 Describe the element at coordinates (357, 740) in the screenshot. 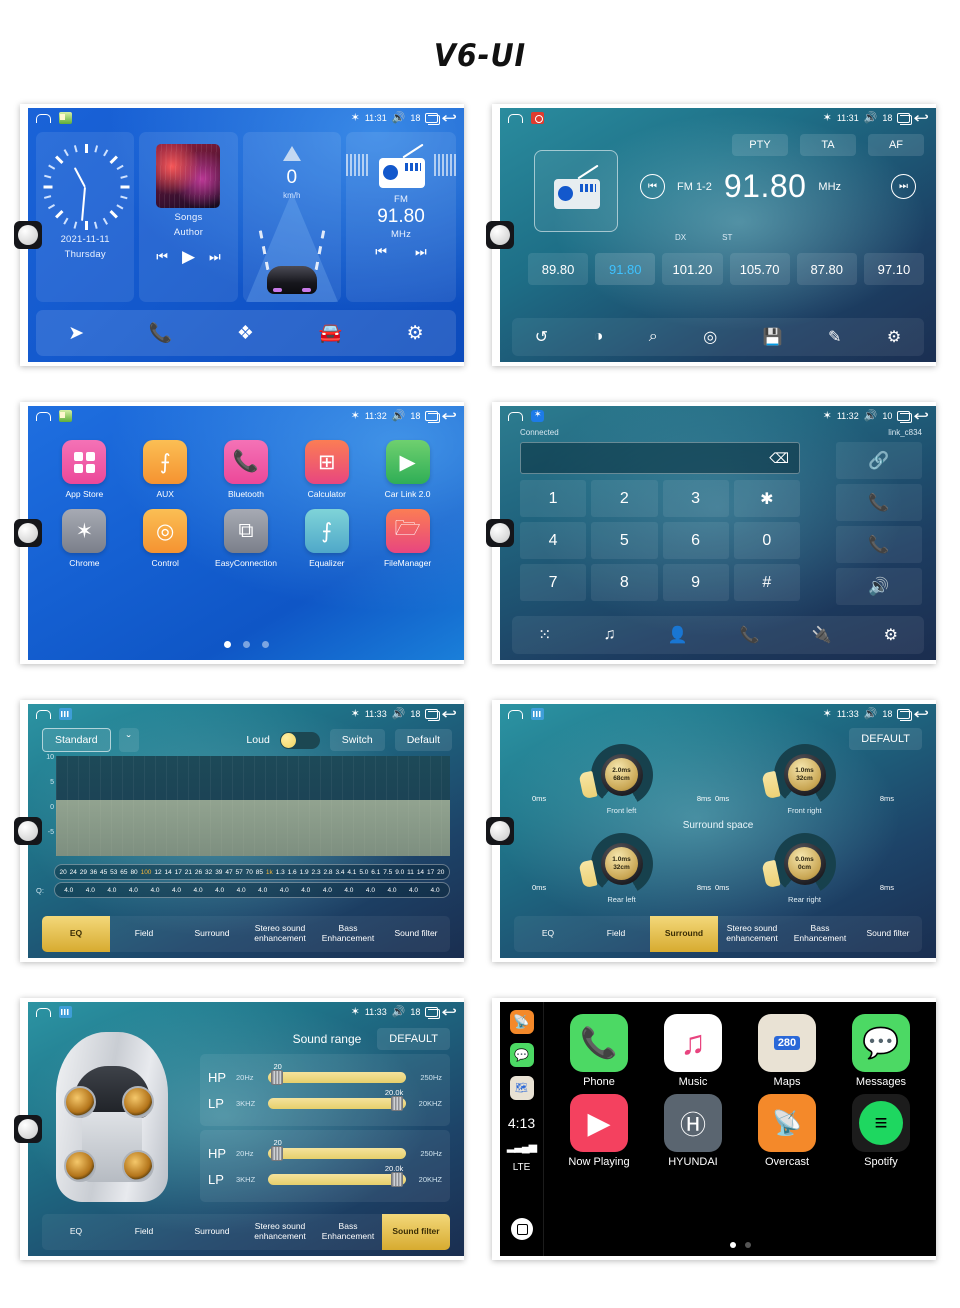

I see `switch-button: Switch` at that location.